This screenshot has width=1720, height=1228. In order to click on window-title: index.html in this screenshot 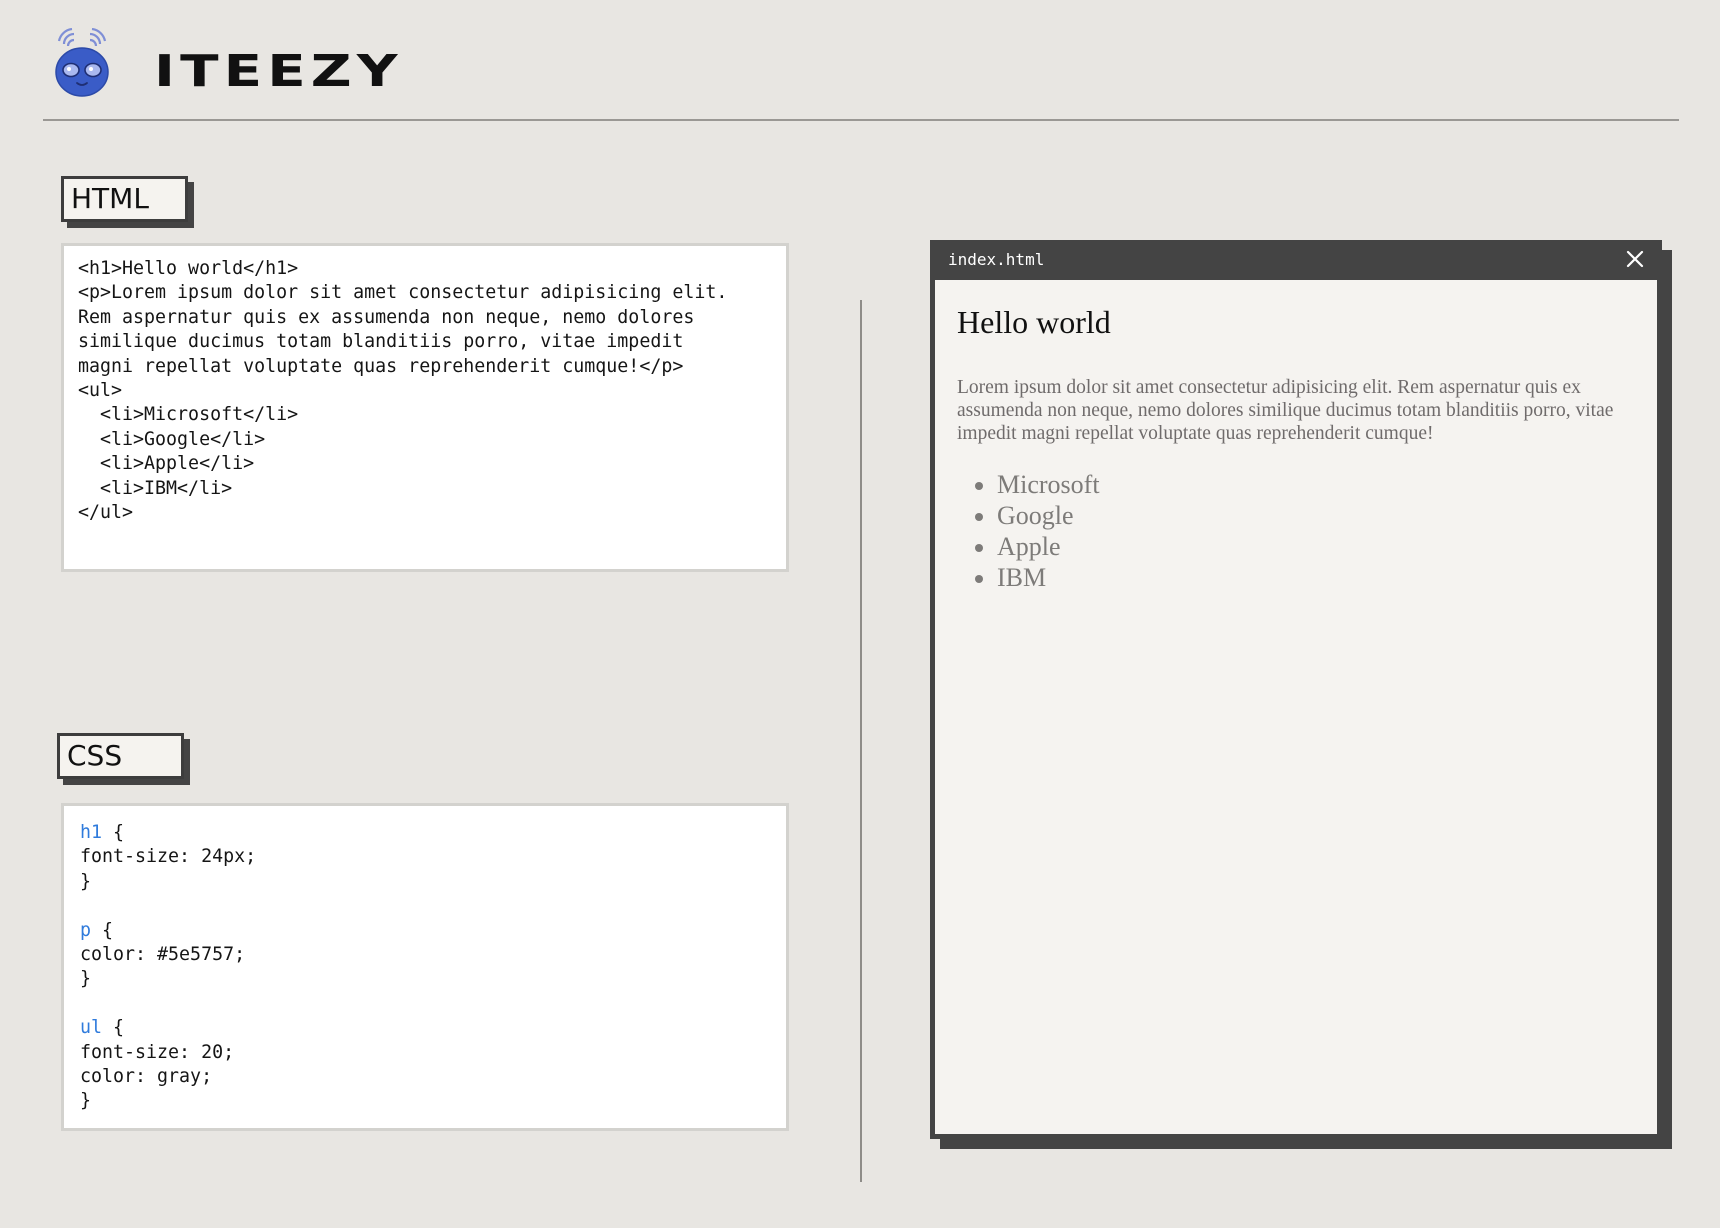, I will do `click(996, 259)`.